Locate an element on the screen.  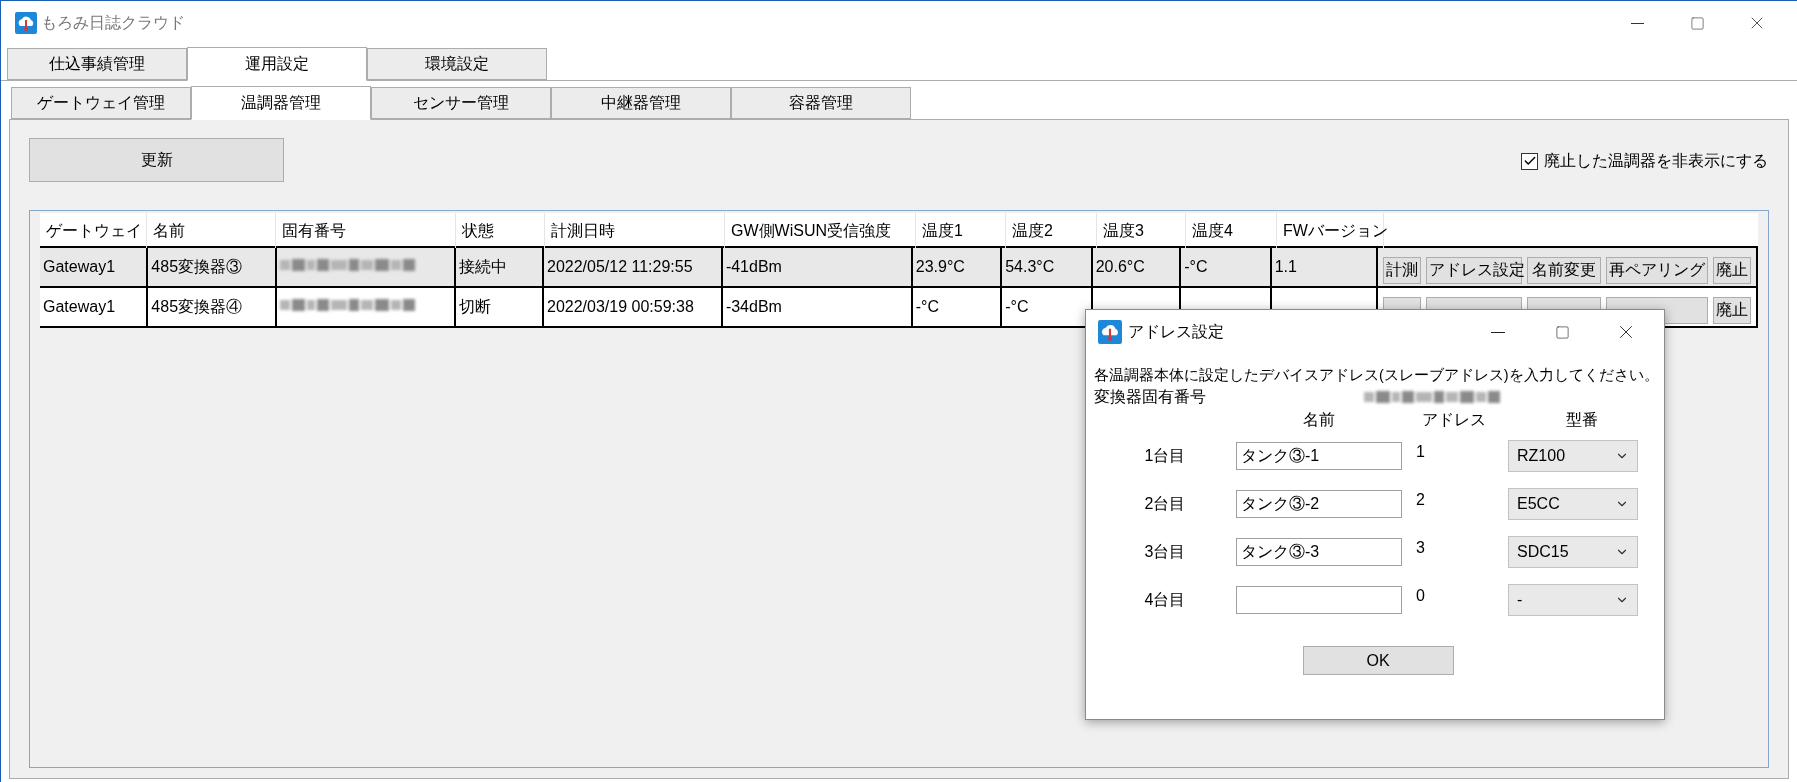
checkbox-label: 廃止した温調器を非表示にする is located at coordinates (1656, 161).